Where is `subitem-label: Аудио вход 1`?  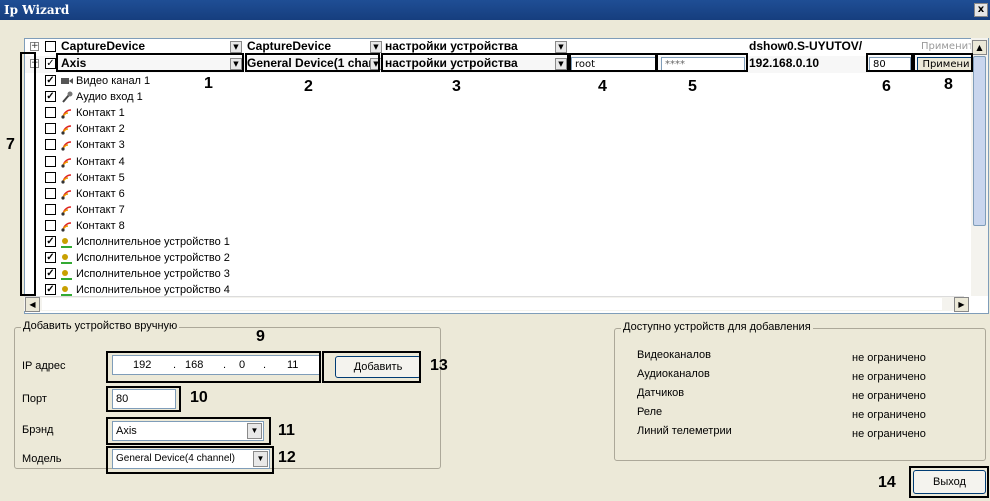 subitem-label: Аудио вход 1 is located at coordinates (109, 97).